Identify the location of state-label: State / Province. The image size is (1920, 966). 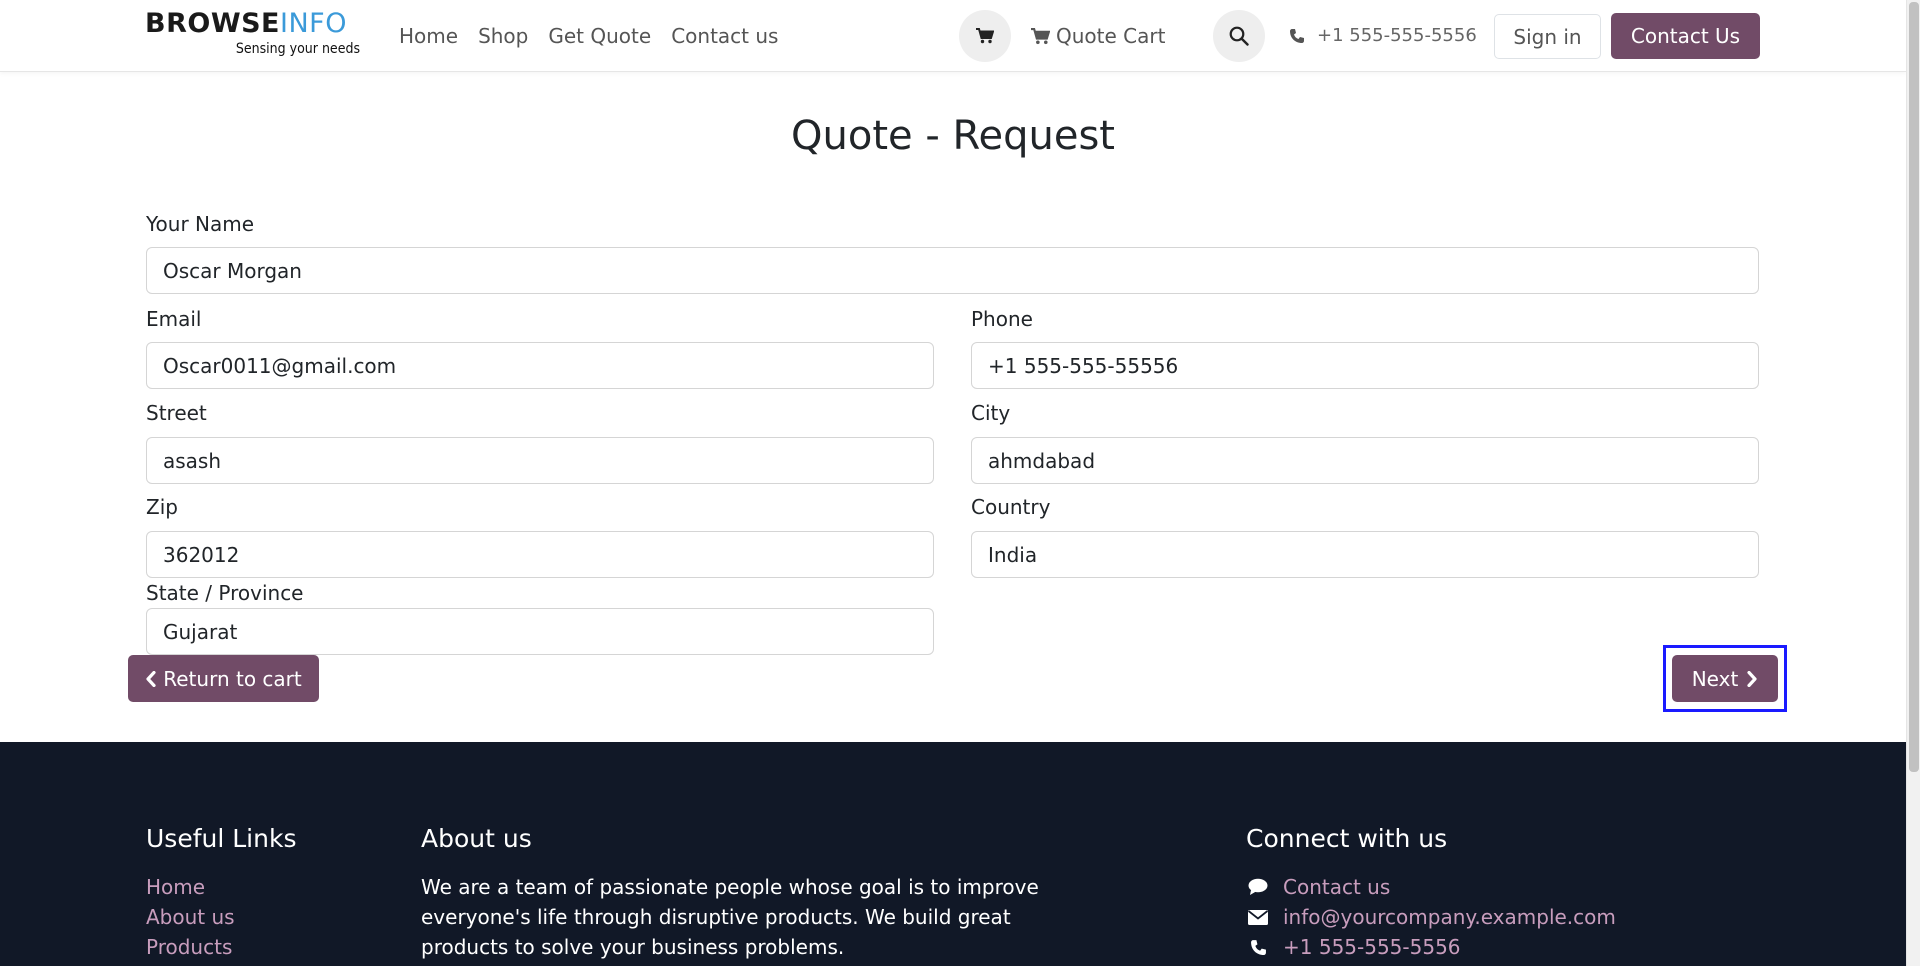
(225, 593).